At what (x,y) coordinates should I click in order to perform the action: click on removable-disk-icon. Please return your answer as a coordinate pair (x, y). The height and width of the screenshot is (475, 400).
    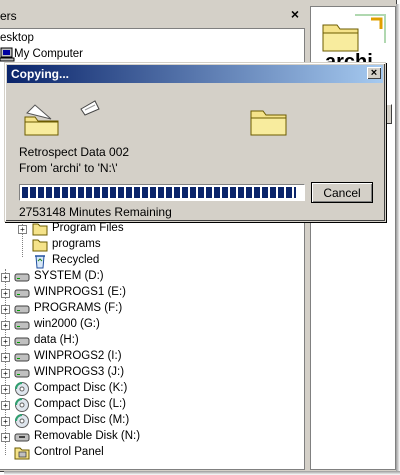
    Looking at the image, I should click on (22, 437).